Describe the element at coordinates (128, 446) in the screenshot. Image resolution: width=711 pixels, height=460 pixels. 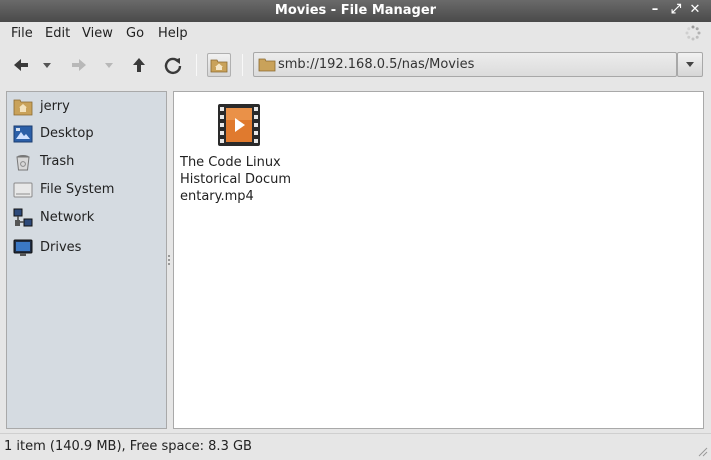
I see `status-text: 1 item (140.9 MB), Free space: 8.3 GB` at that location.